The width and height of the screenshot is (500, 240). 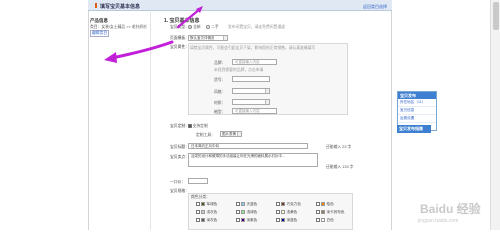 I want to click on title-input: 日本简约正月中旬, so click(x=248, y=146).